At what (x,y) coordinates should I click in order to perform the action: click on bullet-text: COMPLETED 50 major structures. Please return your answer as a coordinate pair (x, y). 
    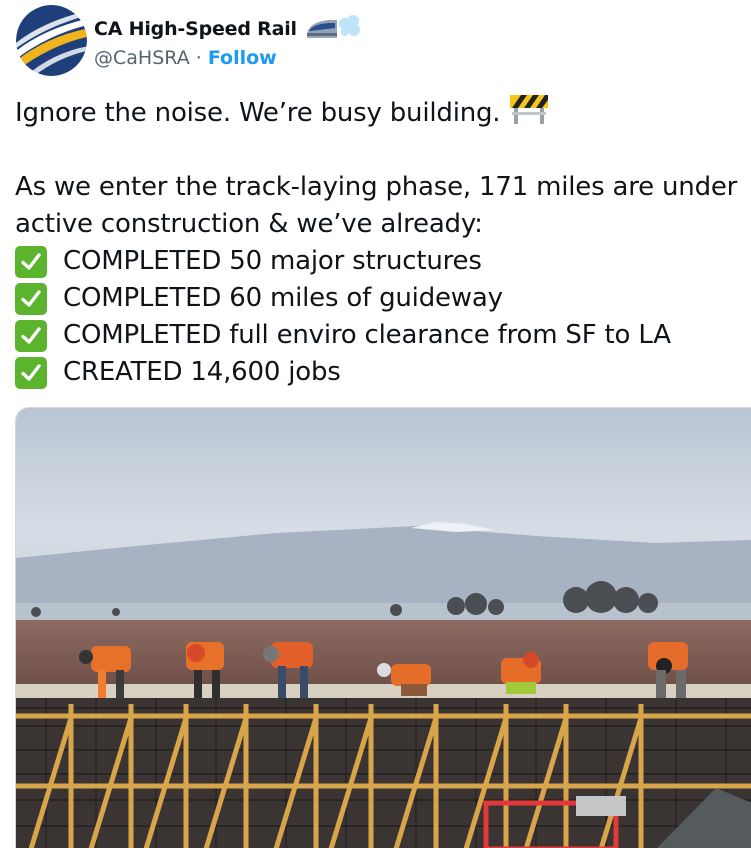
    Looking at the image, I should click on (272, 261).